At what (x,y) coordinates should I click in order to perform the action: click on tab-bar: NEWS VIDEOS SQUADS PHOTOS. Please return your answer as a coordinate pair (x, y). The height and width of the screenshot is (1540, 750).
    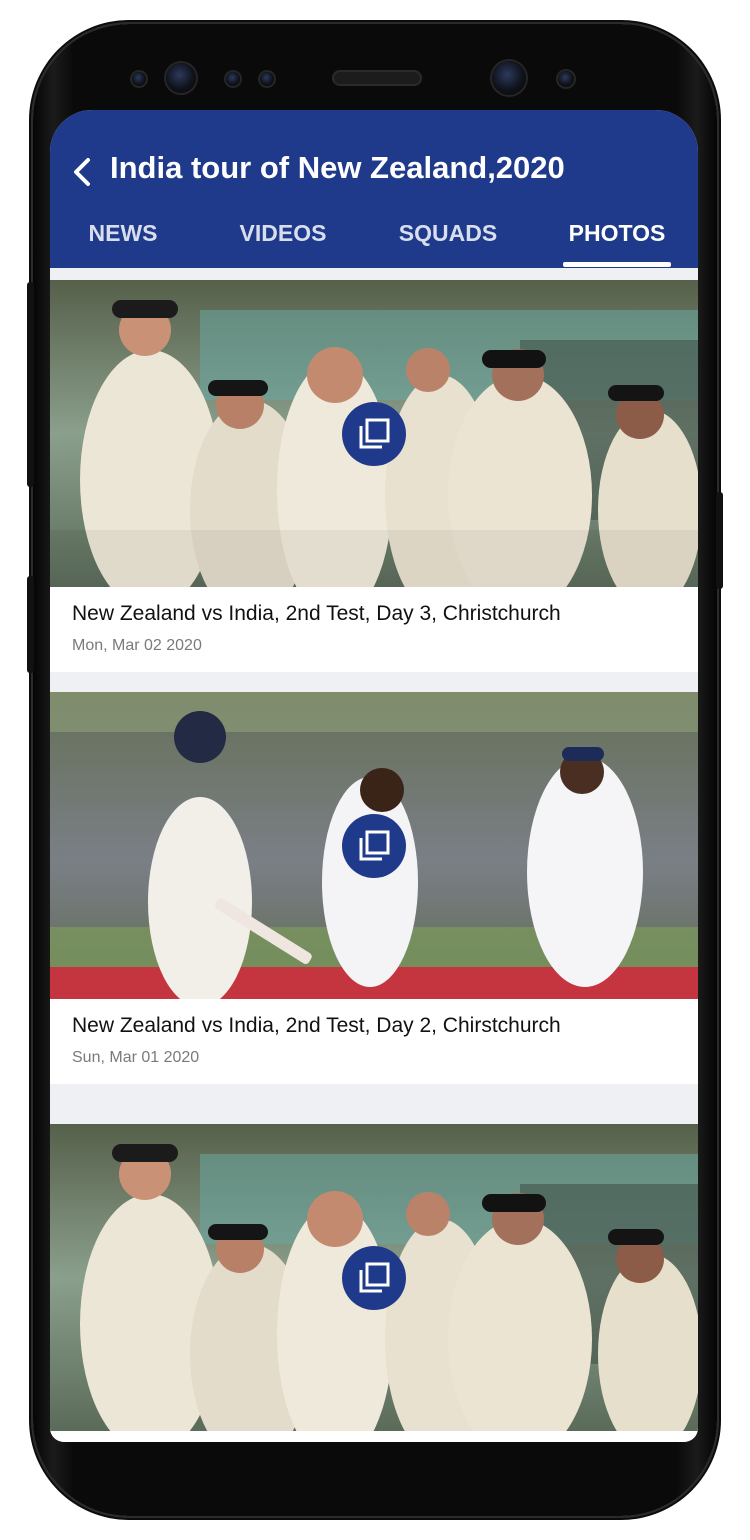
    Looking at the image, I should click on (374, 237).